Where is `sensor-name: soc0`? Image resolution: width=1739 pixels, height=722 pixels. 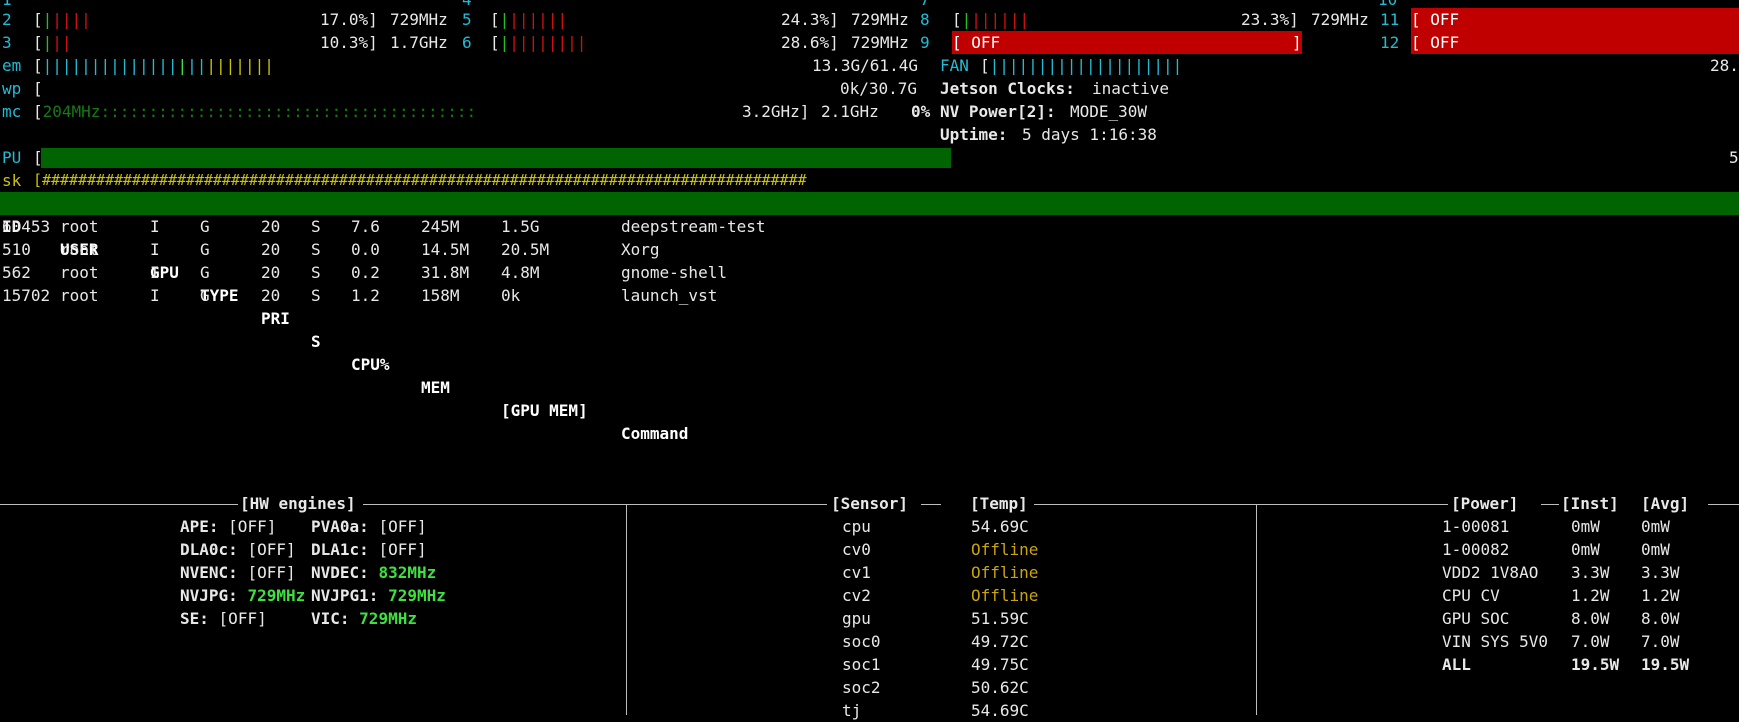
sensor-name: soc0 is located at coordinates (861, 641).